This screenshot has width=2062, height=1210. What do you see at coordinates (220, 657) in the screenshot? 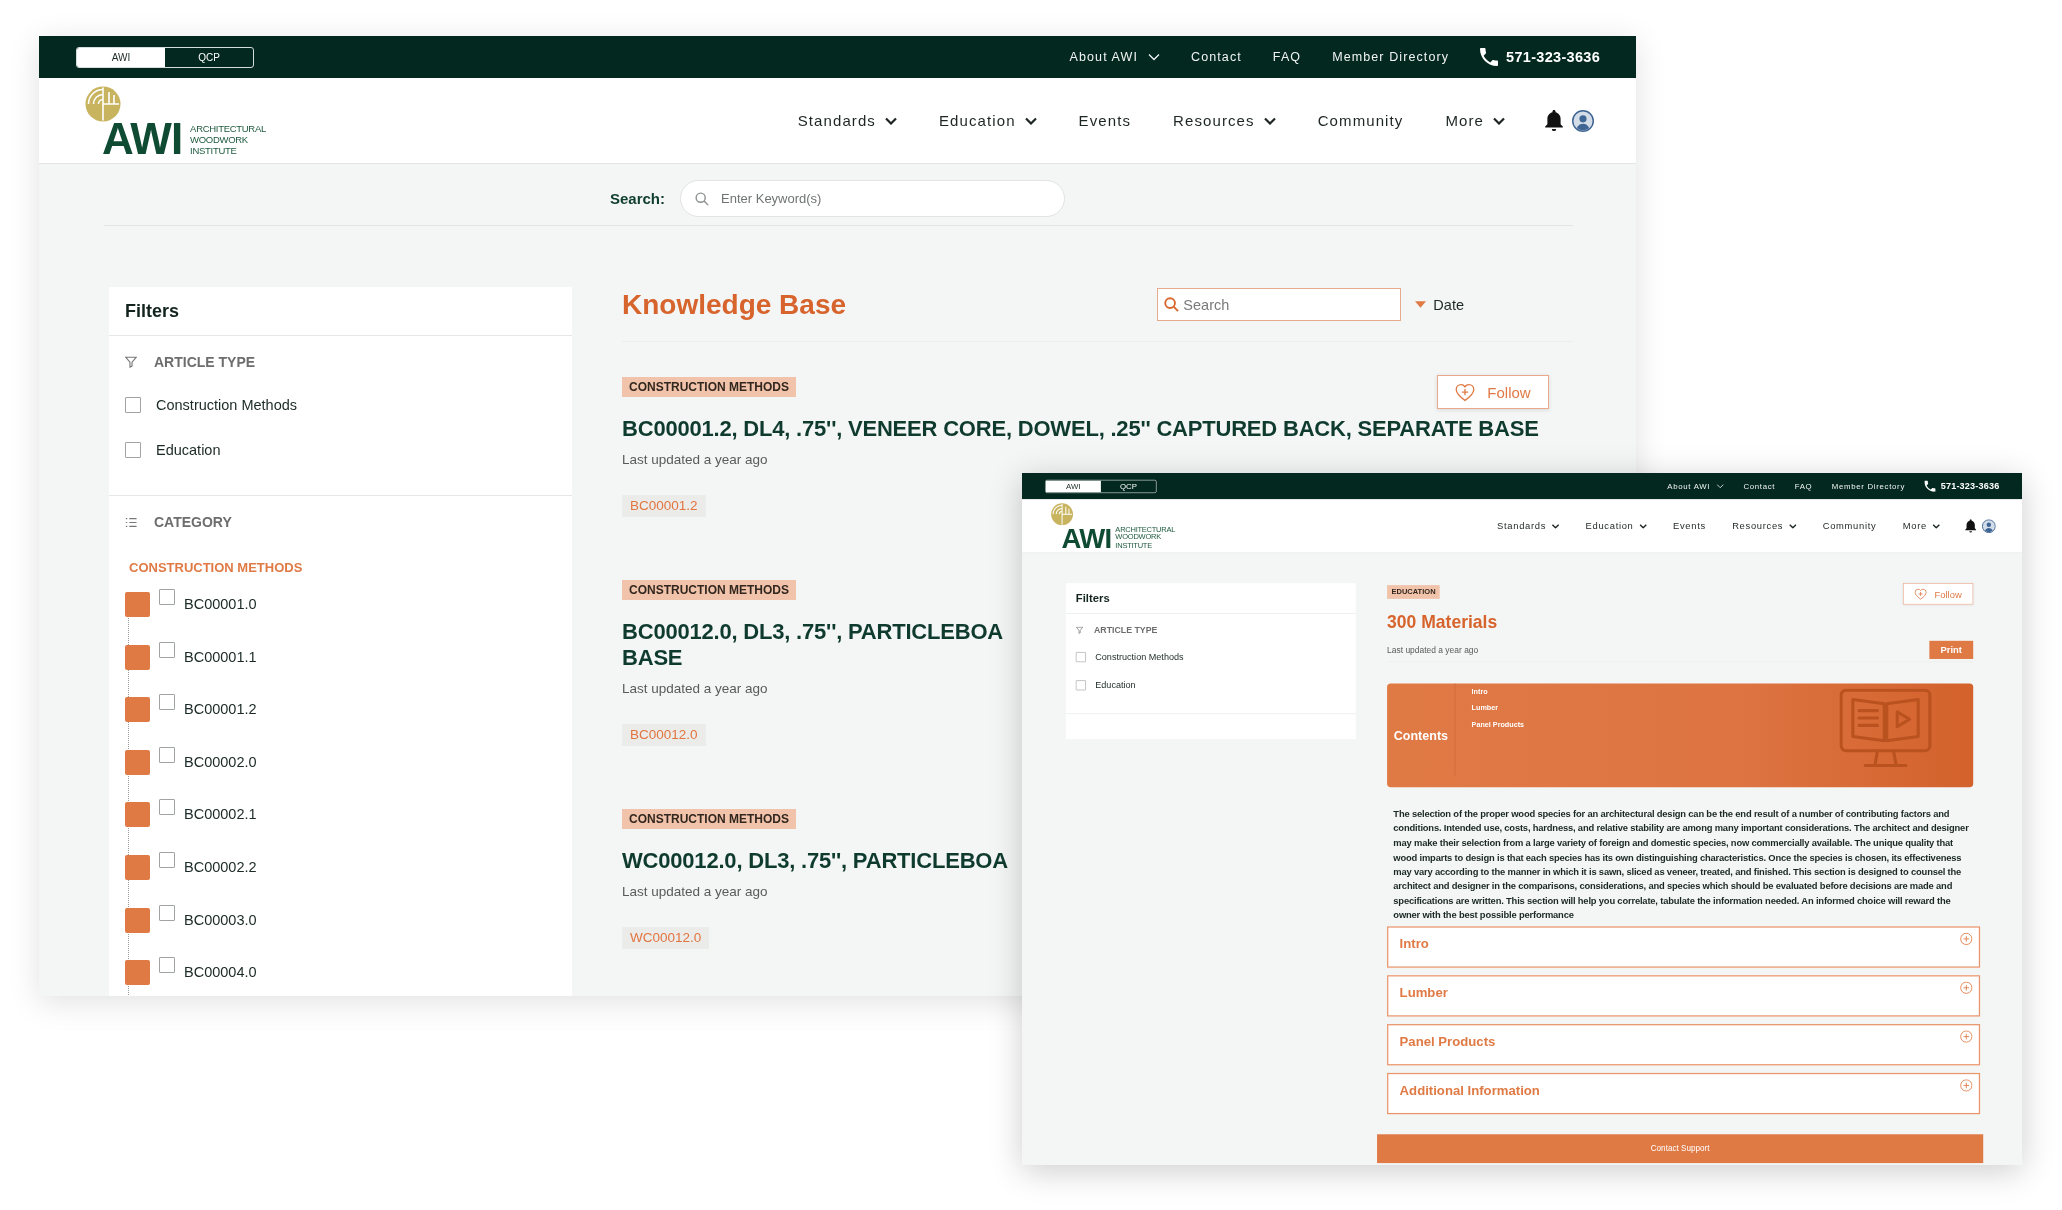
I see `category-label: BC00001.1` at bounding box center [220, 657].